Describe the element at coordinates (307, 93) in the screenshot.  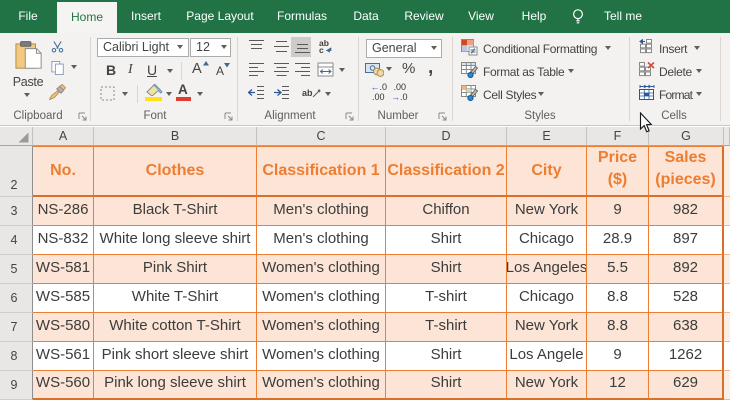
I see `svg-text: ab` at that location.